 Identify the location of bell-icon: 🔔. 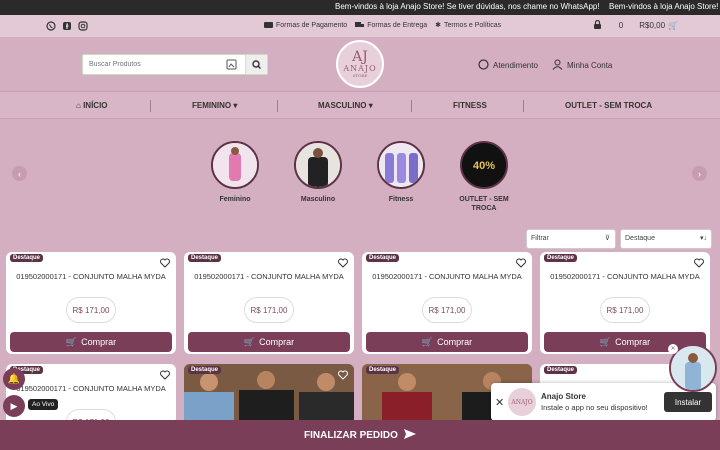
(14, 379).